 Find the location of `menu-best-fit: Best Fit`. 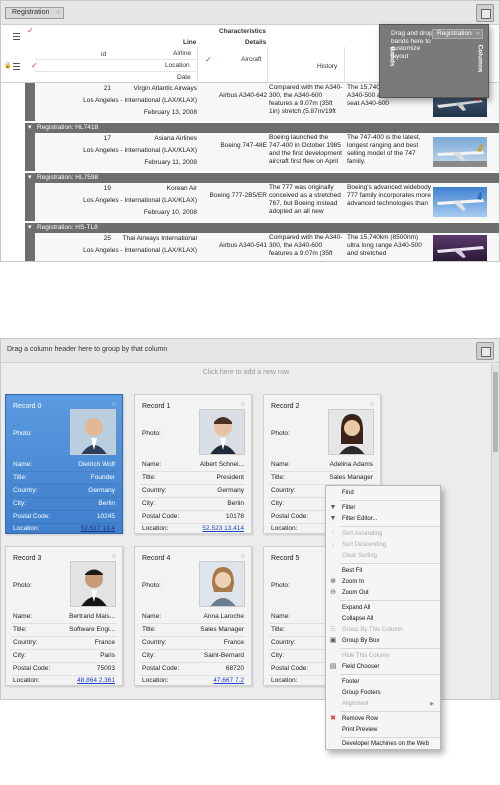

menu-best-fit: Best Fit is located at coordinates (383, 571).